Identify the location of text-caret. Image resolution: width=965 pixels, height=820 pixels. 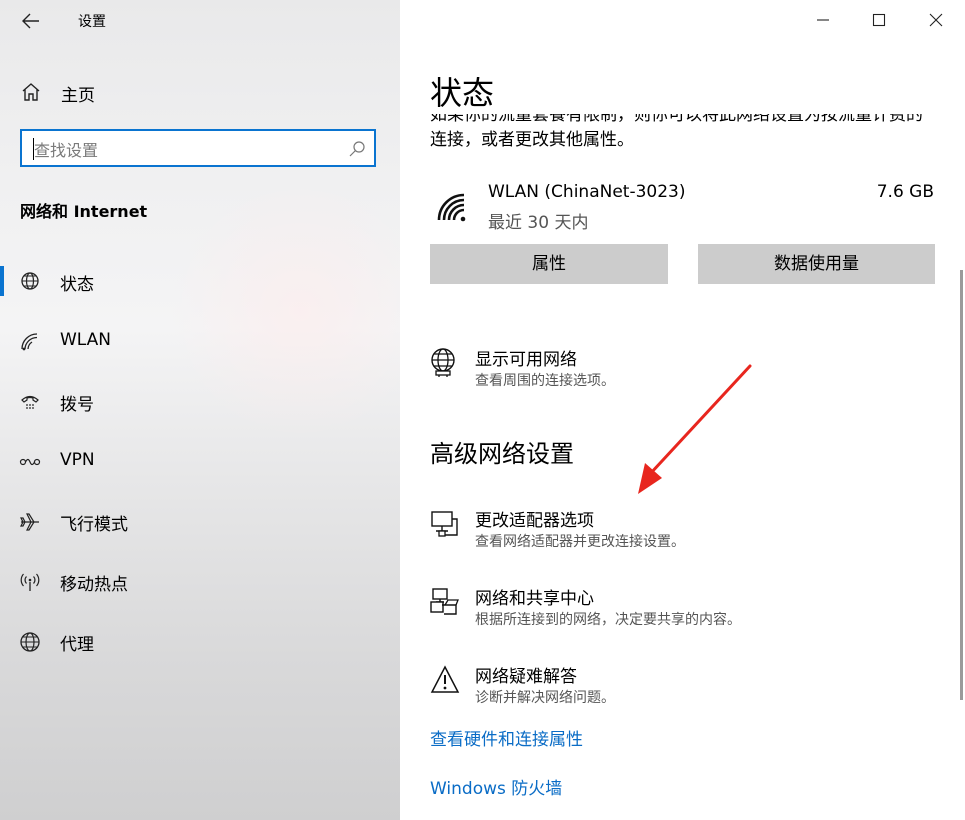
(33, 149).